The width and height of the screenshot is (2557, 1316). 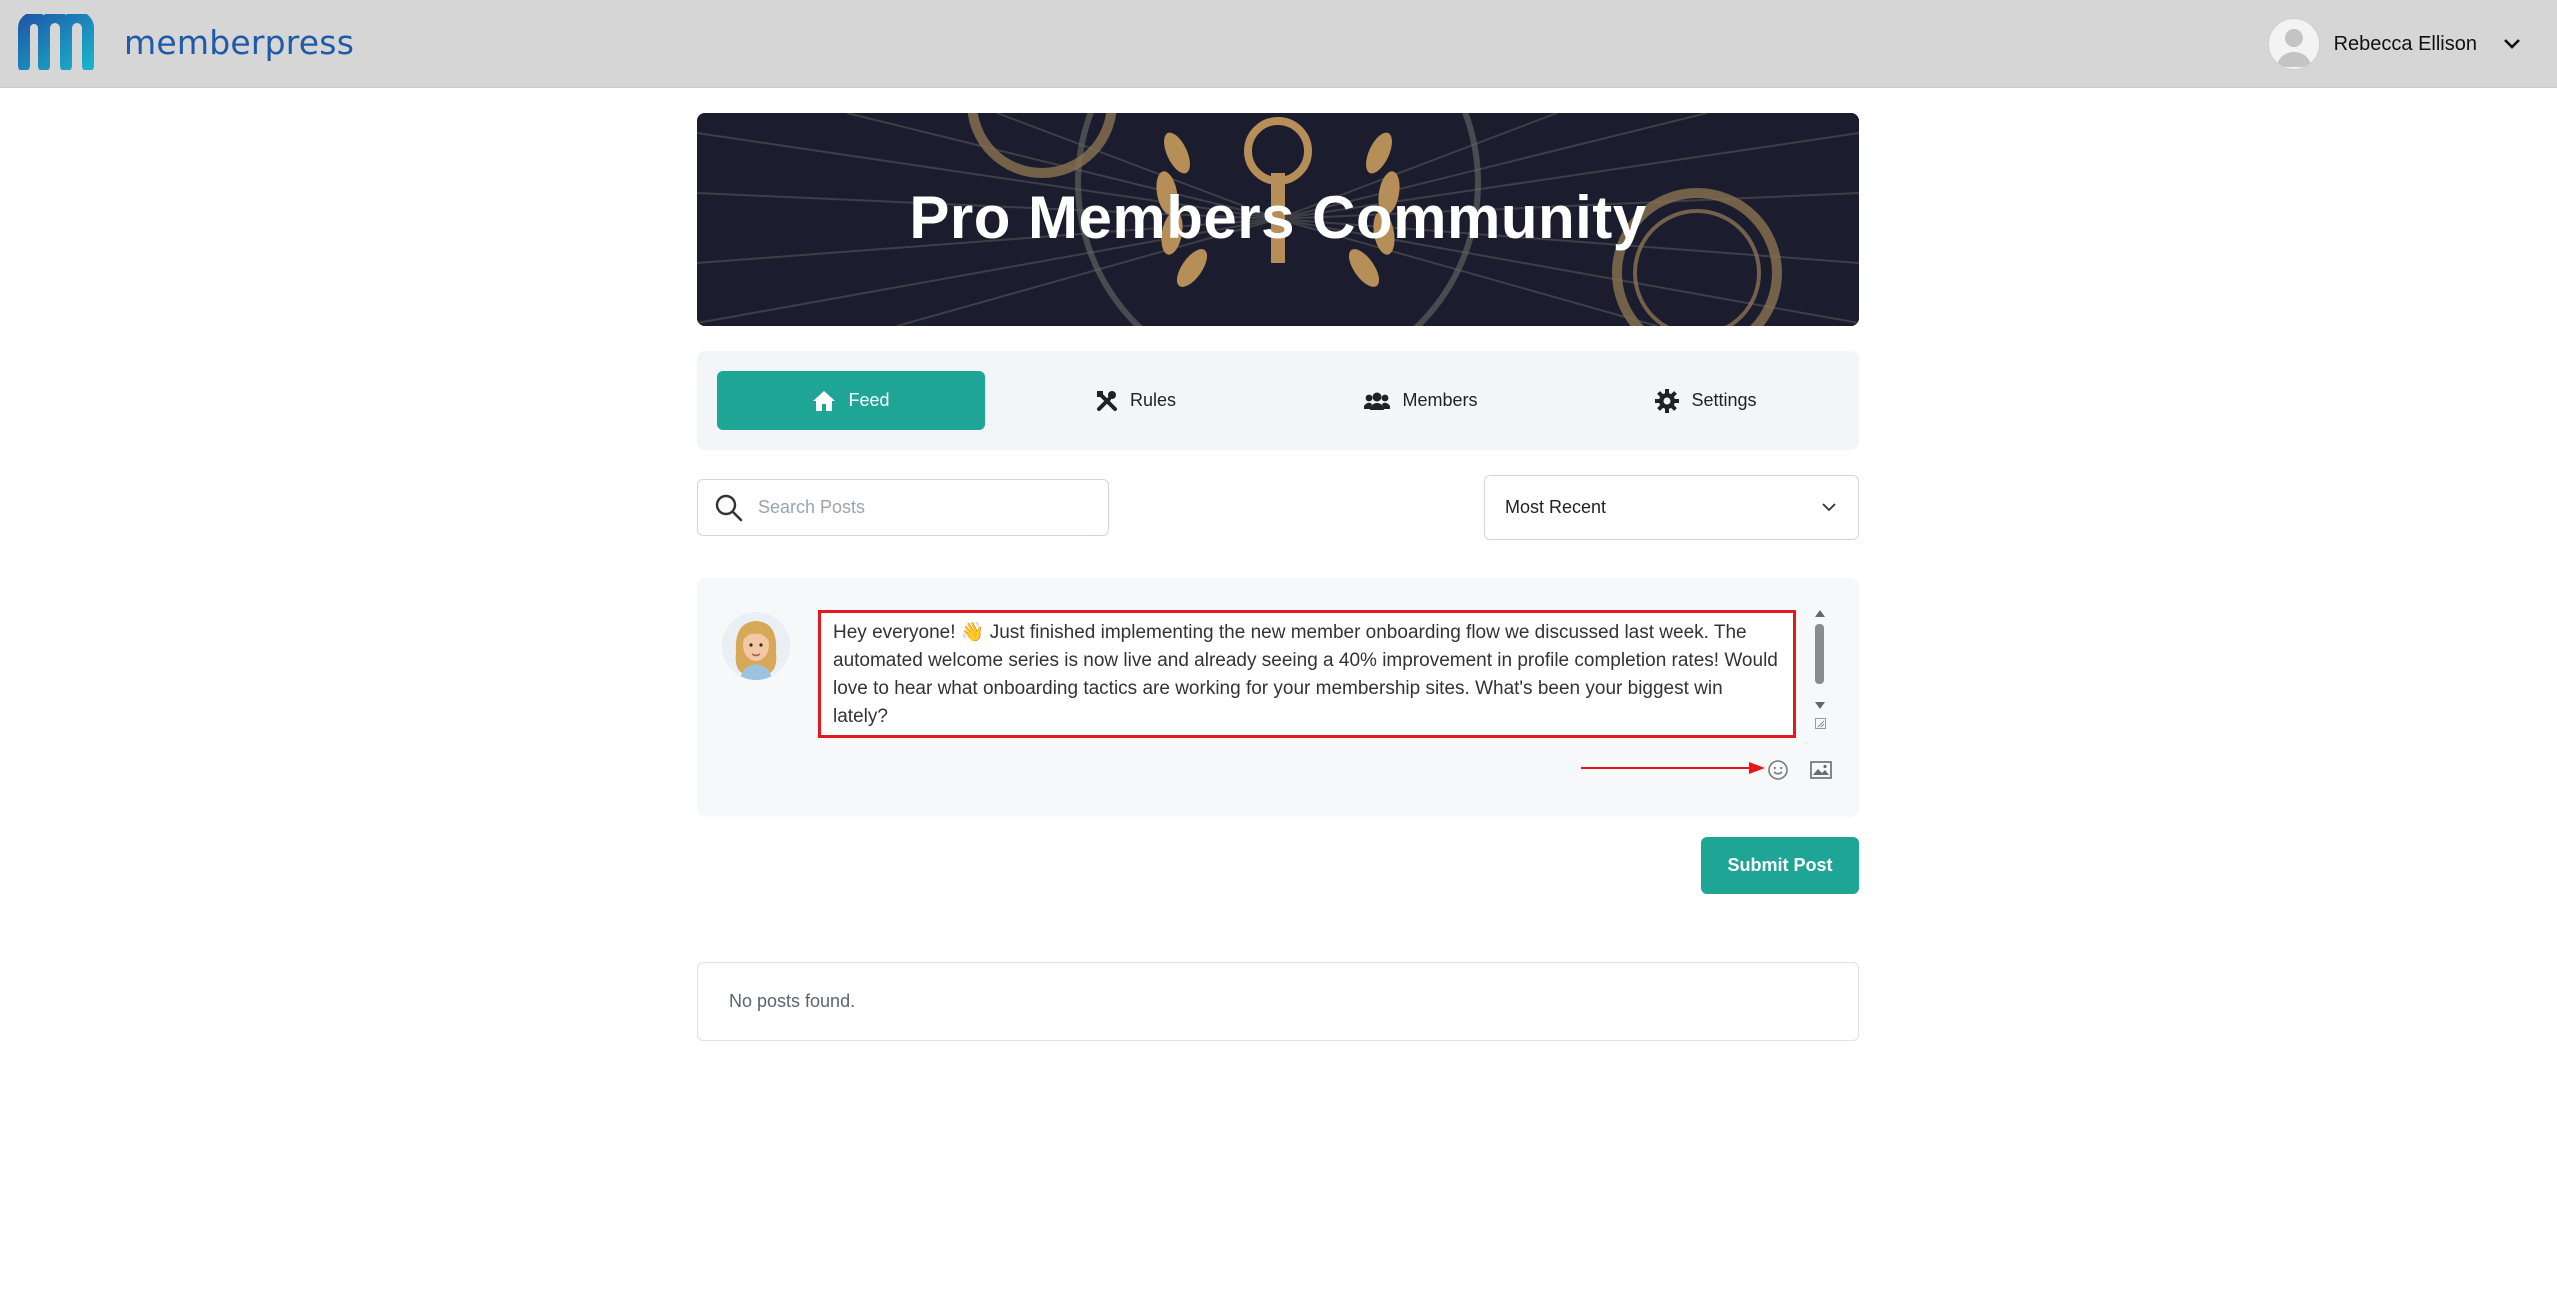 What do you see at coordinates (1780, 865) in the screenshot?
I see `submit-post-button: Submit Post` at bounding box center [1780, 865].